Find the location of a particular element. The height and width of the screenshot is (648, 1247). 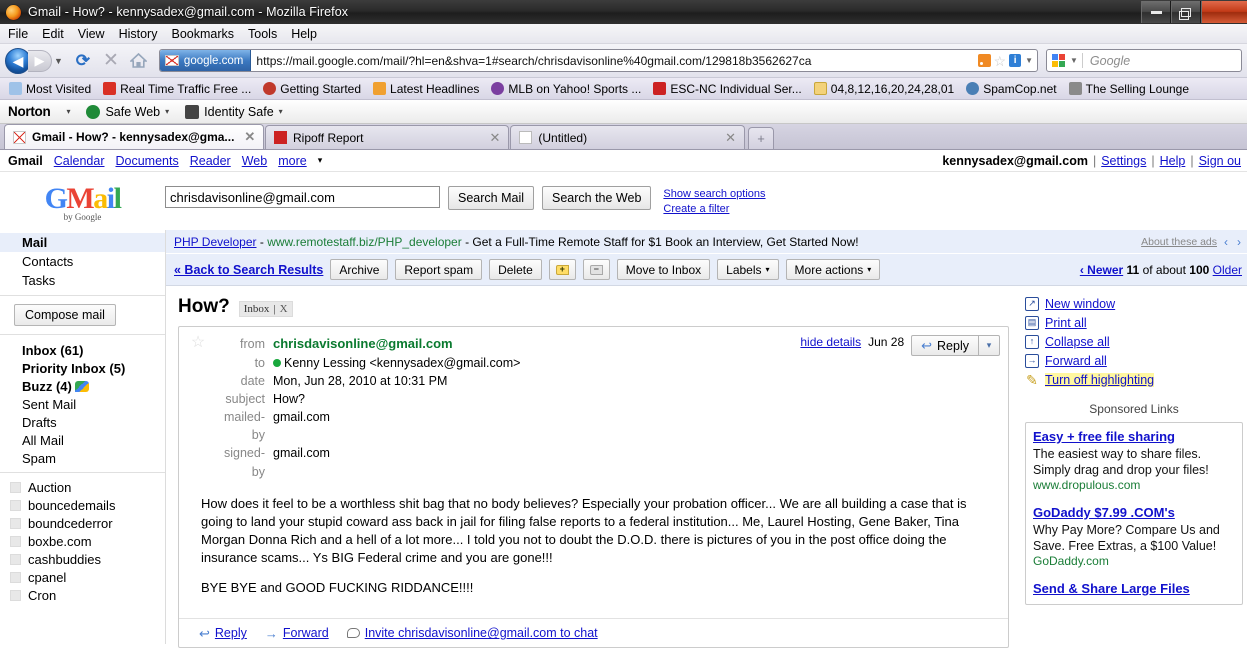

sponsored-ad: Send & Share Large Files is located at coordinates (1134, 589).